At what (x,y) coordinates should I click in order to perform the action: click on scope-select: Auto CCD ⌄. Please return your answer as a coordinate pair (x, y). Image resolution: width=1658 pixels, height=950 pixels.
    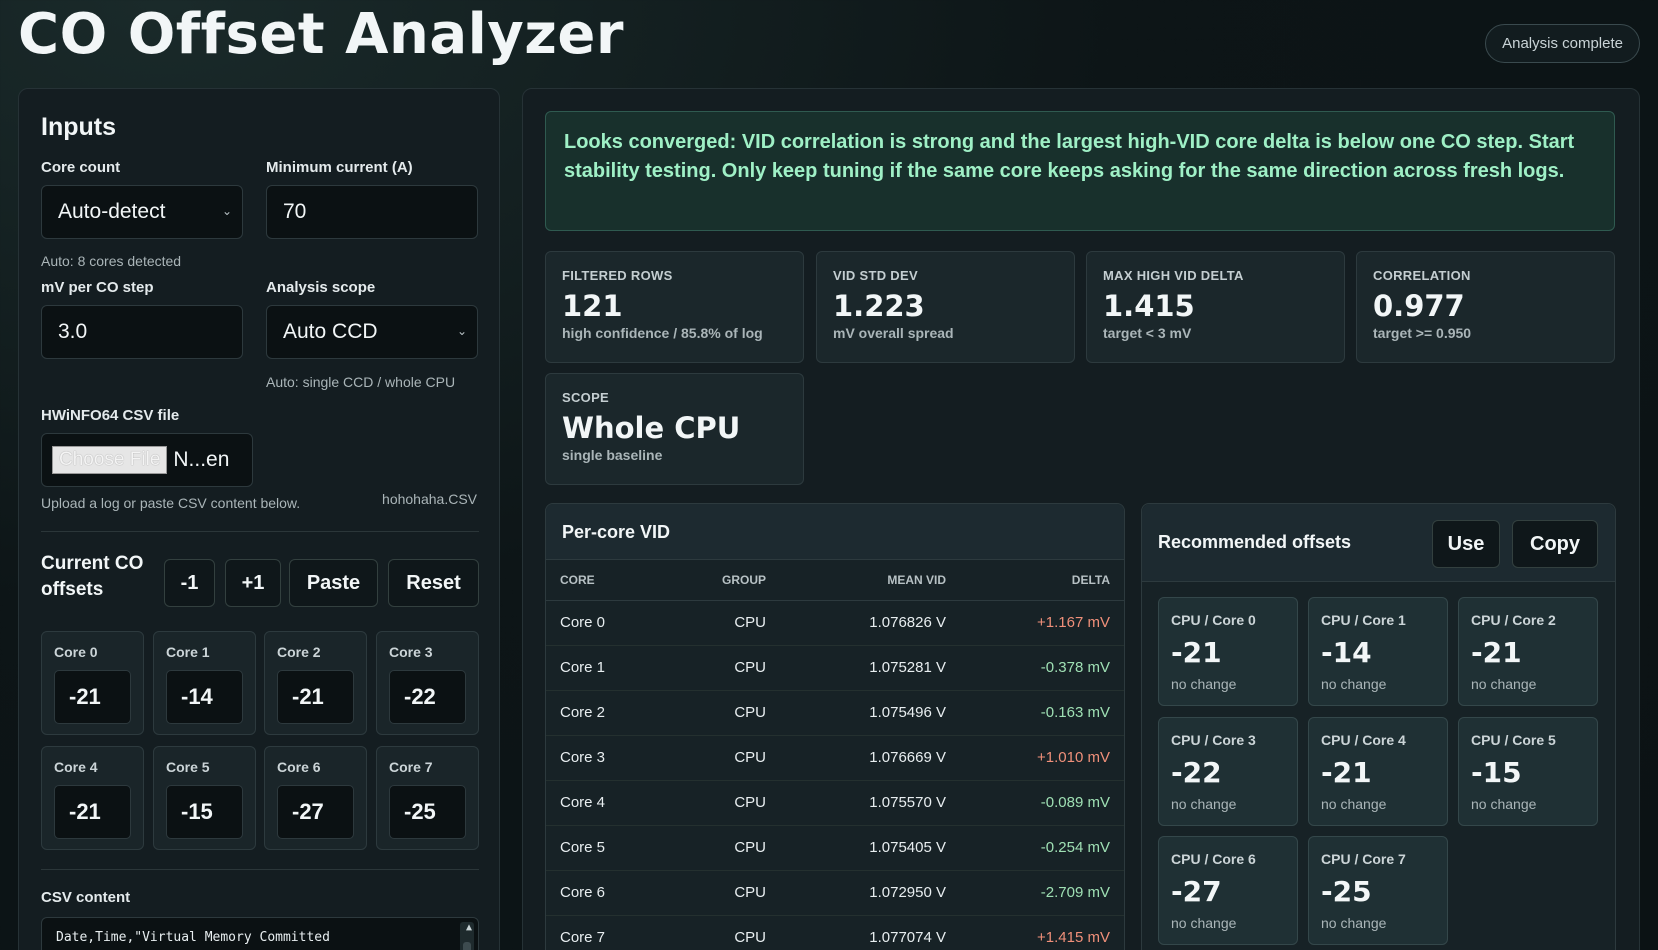
    Looking at the image, I should click on (372, 332).